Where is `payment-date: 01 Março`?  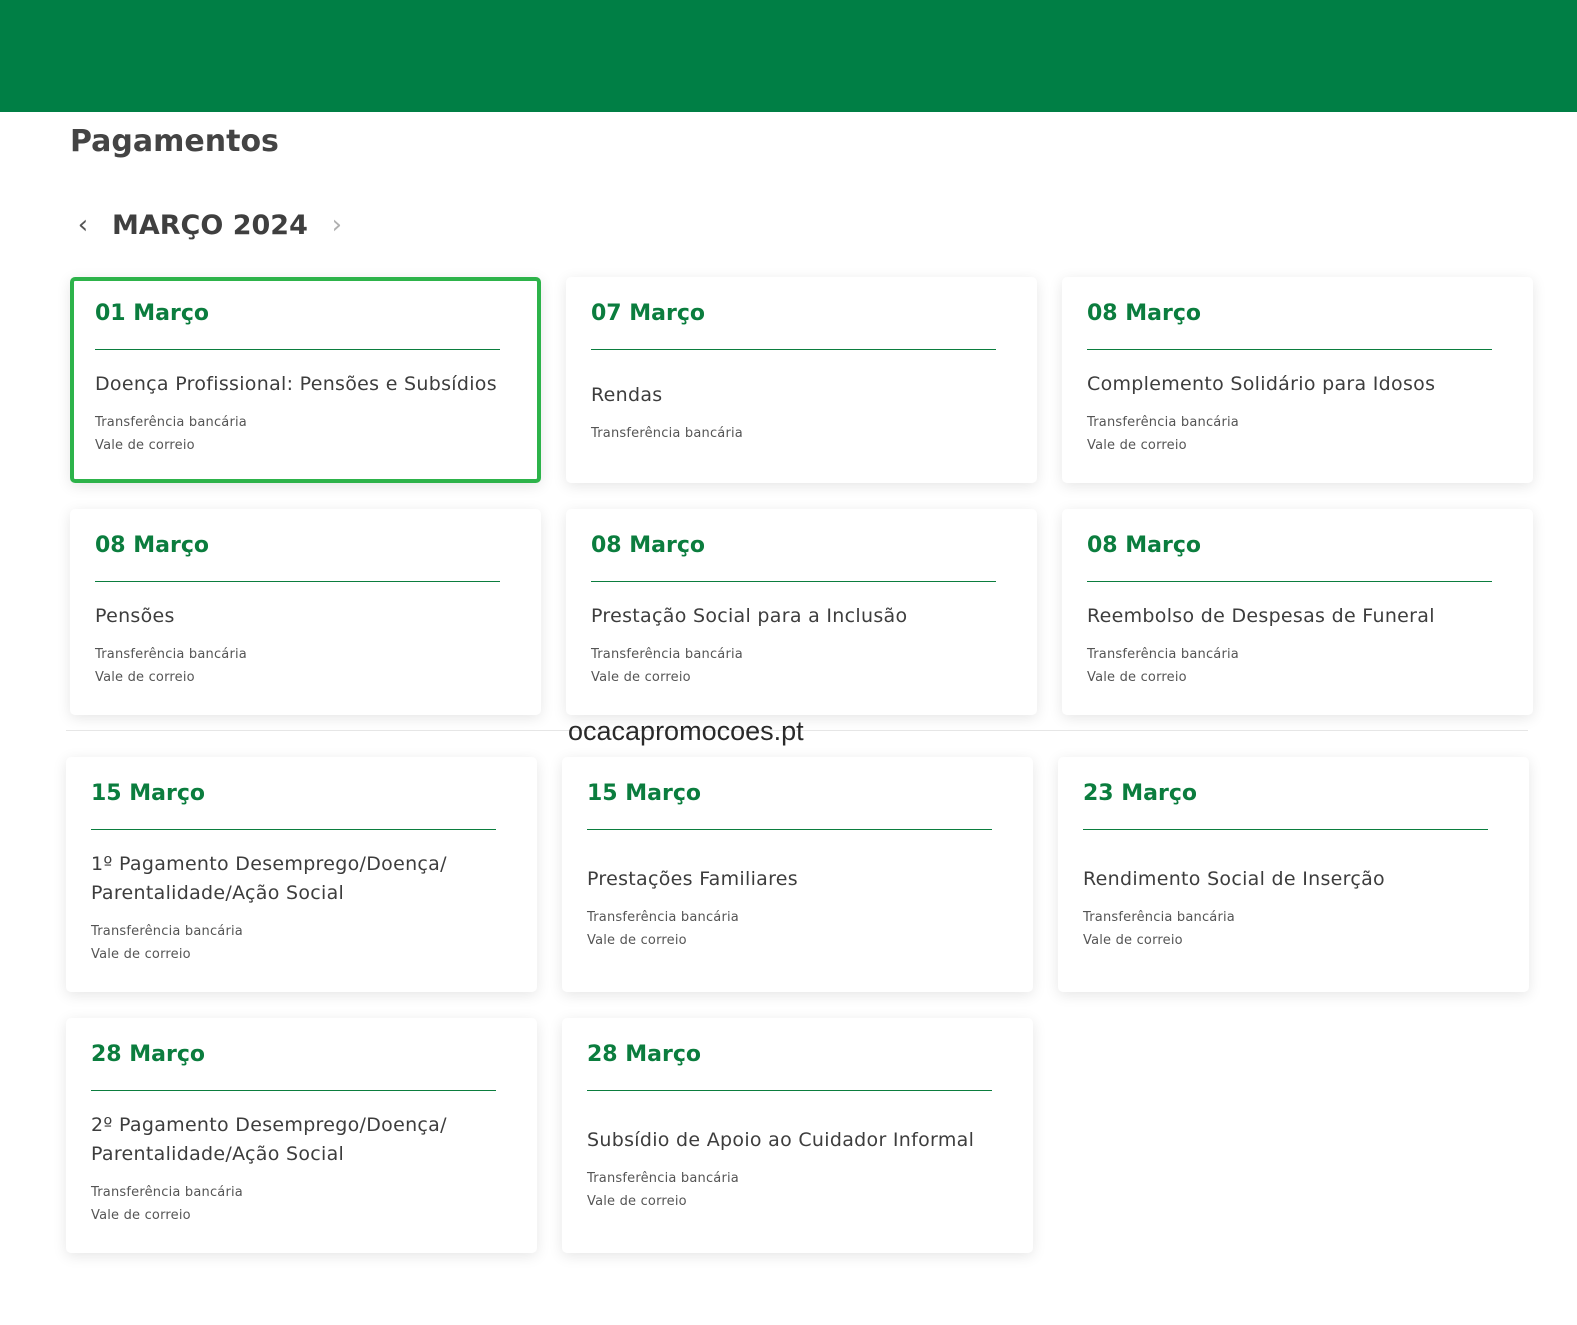 payment-date: 01 Março is located at coordinates (152, 313).